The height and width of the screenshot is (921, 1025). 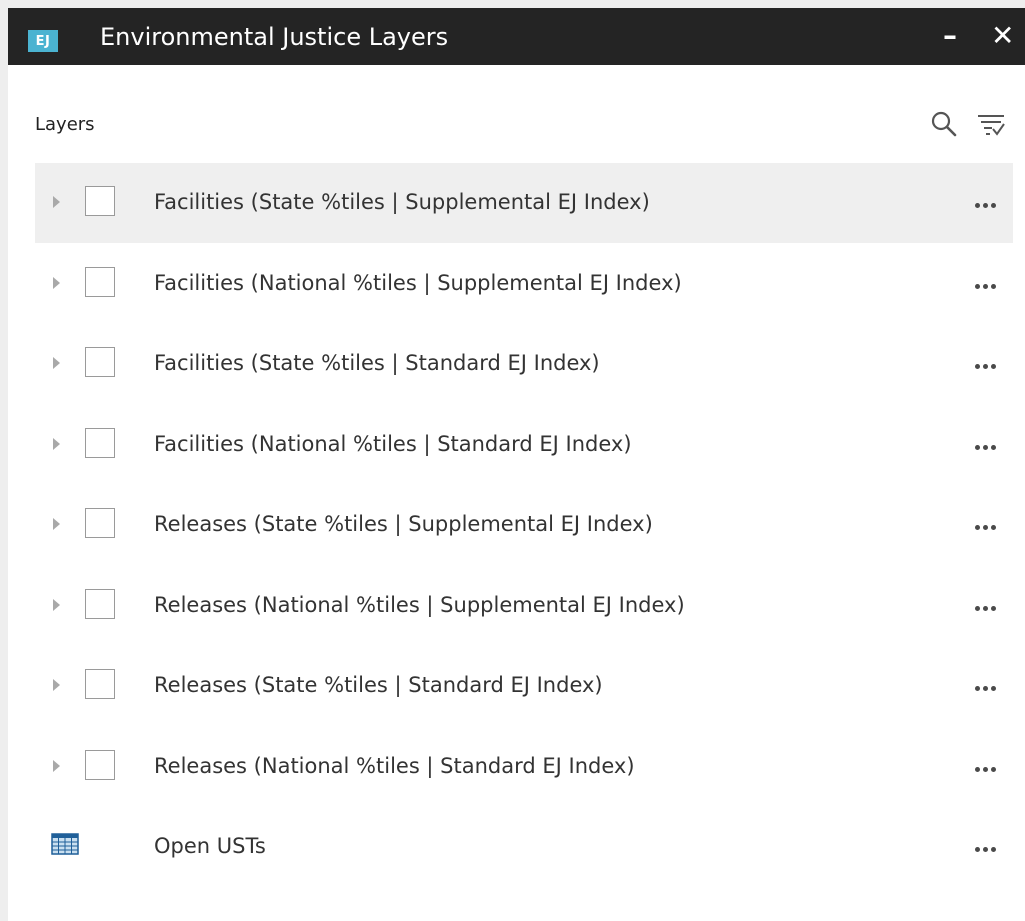 What do you see at coordinates (516, 36) in the screenshot?
I see `titlebar: EJ Environmental Justice Layers – ✕` at bounding box center [516, 36].